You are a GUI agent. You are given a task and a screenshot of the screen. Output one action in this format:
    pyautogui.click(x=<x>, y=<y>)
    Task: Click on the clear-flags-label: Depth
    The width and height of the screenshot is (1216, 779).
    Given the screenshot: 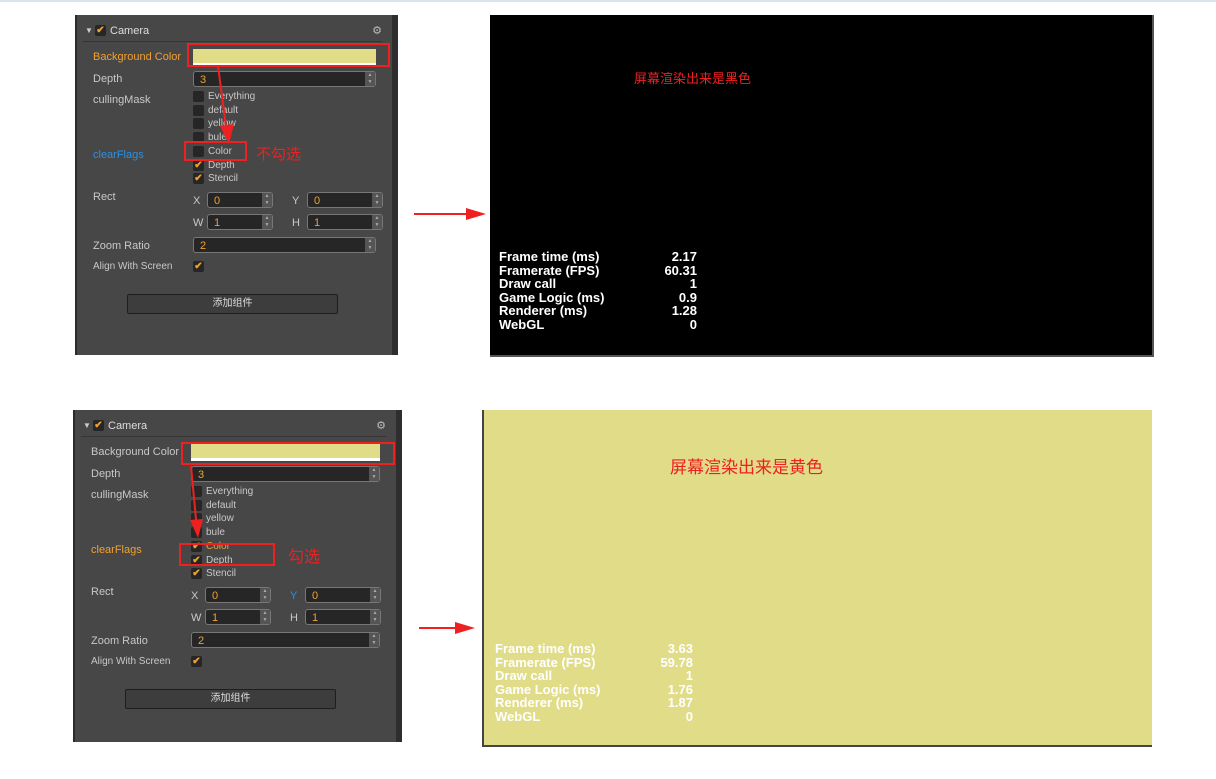 What is the action you would take?
    pyautogui.click(x=221, y=165)
    